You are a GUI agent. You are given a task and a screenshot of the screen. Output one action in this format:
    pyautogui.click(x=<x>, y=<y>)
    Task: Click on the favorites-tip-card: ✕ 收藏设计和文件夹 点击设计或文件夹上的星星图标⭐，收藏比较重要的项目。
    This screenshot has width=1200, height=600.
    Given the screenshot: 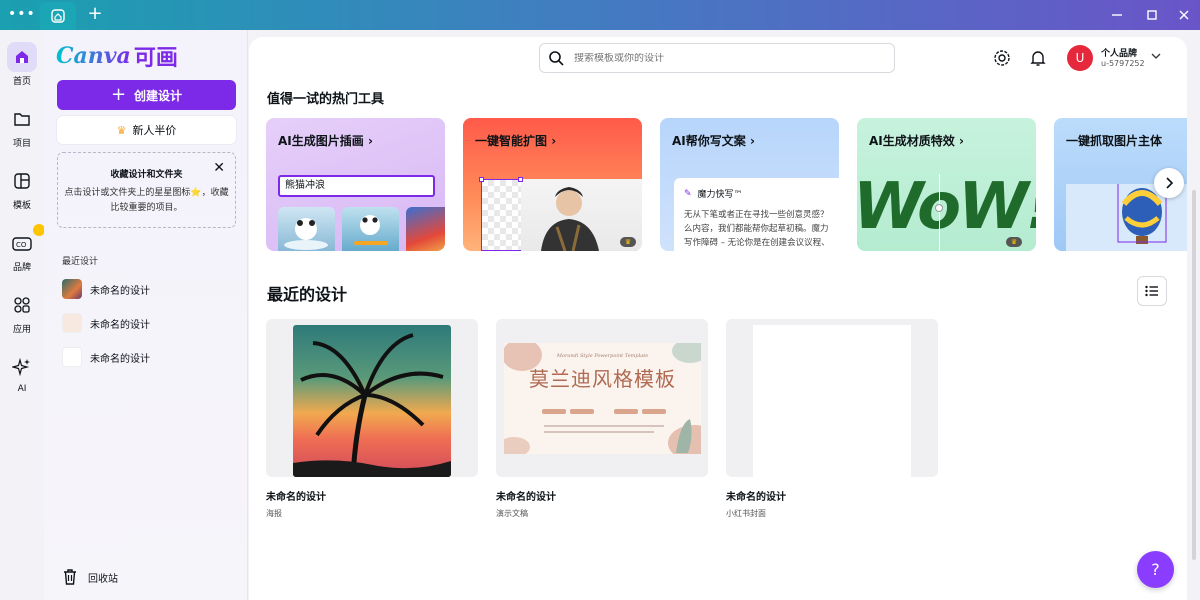 What is the action you would take?
    pyautogui.click(x=146, y=190)
    